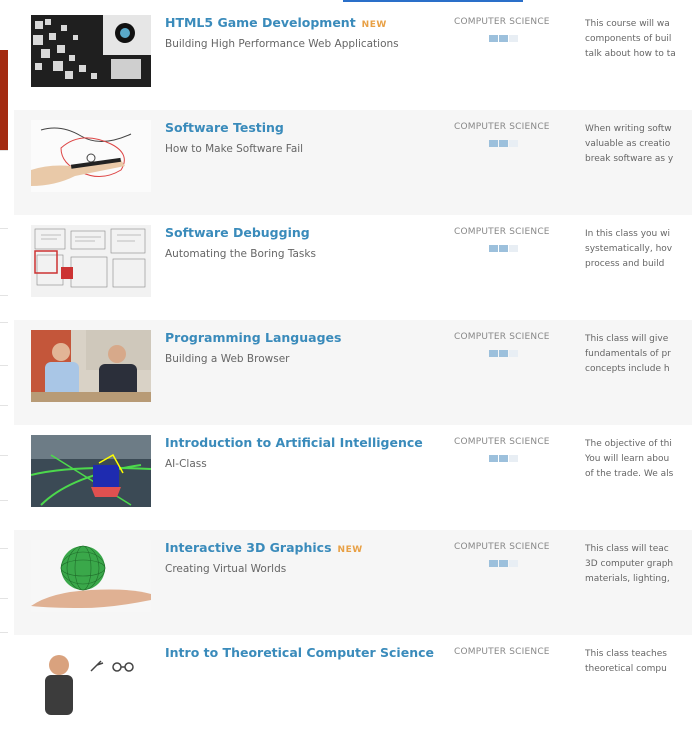 This screenshot has width=692, height=740. I want to click on sidebar-red-block, so click(4, 100).